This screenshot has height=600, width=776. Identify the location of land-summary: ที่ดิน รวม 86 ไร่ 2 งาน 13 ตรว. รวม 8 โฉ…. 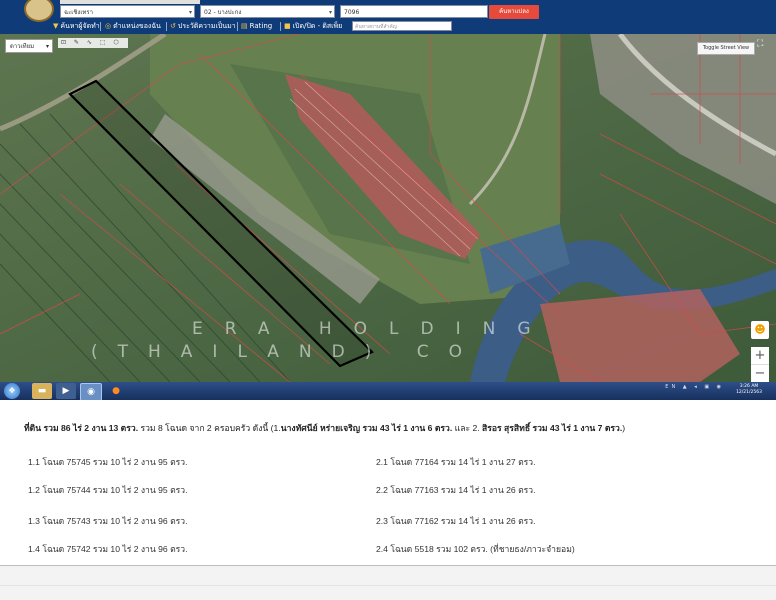
(399, 428).